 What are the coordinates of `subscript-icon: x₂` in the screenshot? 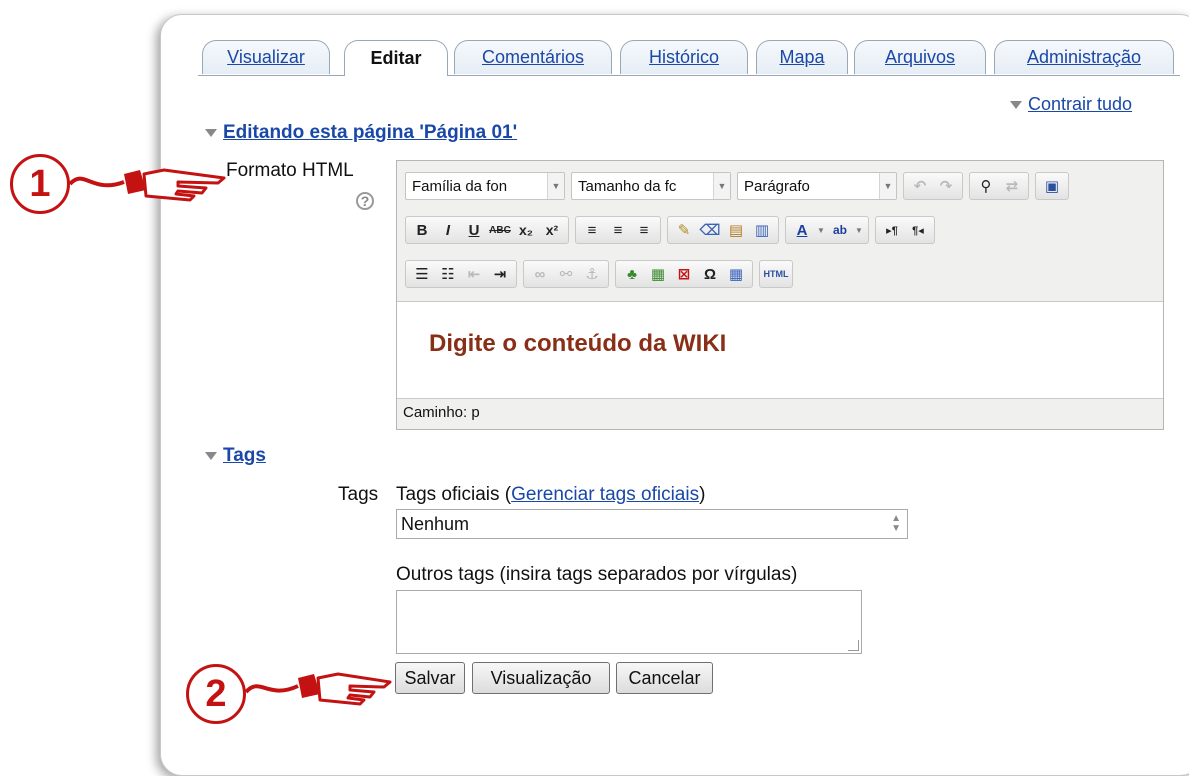 It's located at (526, 230).